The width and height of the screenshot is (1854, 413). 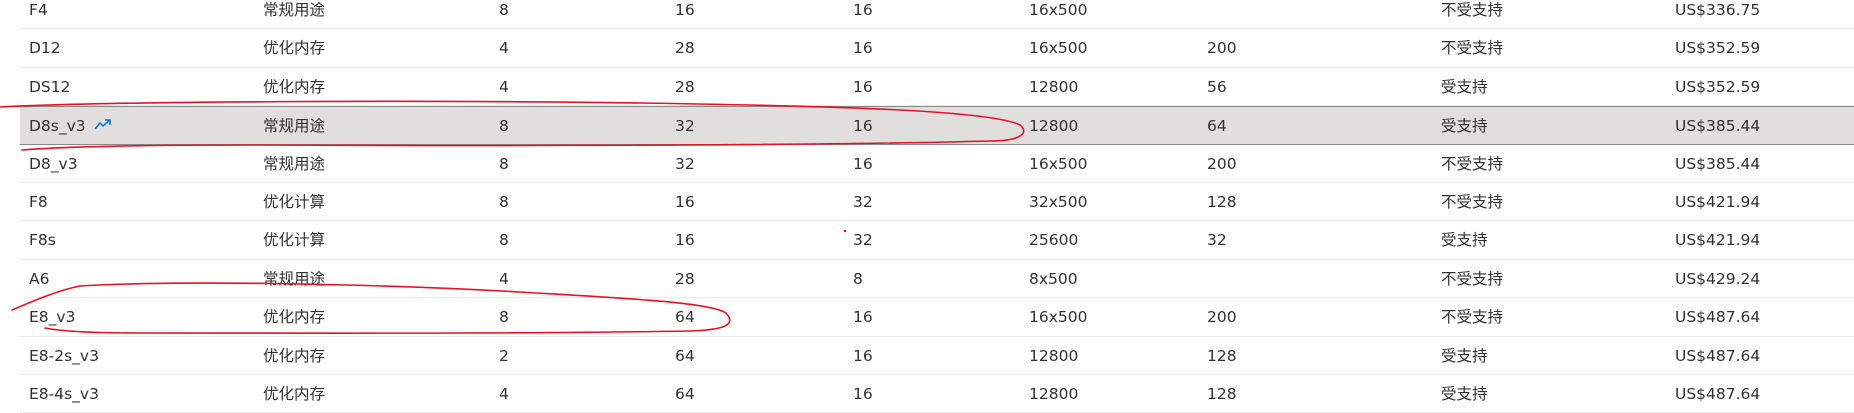 I want to click on vm-name-text: F8, so click(x=38, y=201).